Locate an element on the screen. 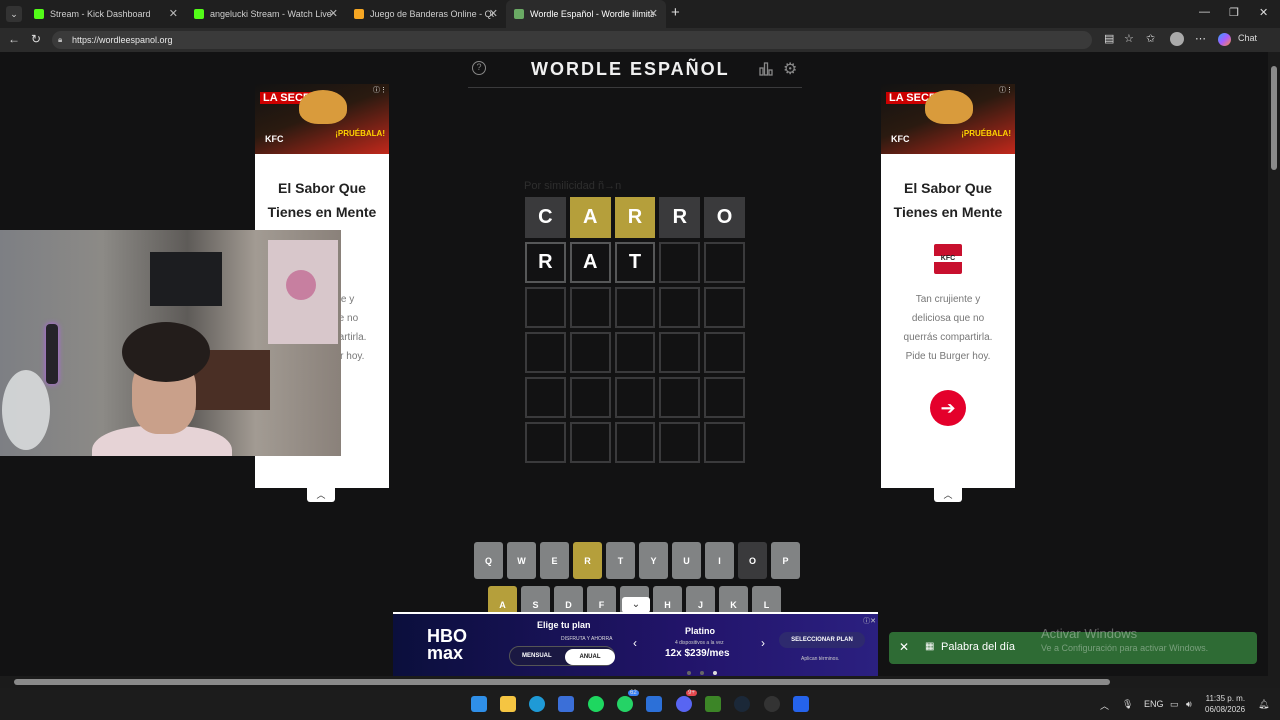  favorite-star-icon: ☆ is located at coordinates (1129, 38).